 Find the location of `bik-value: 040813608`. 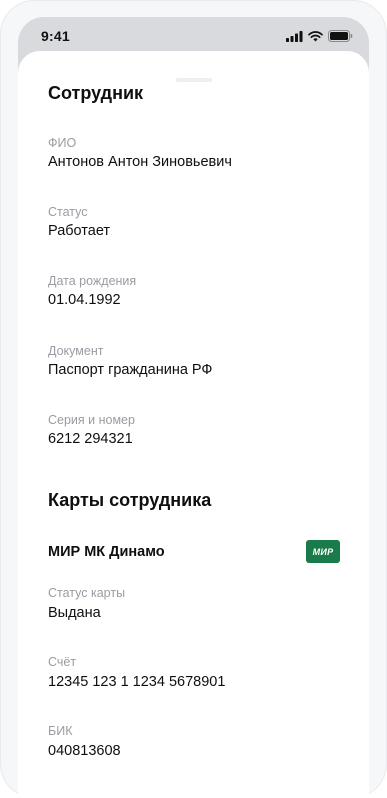

bik-value: 040813608 is located at coordinates (84, 751).